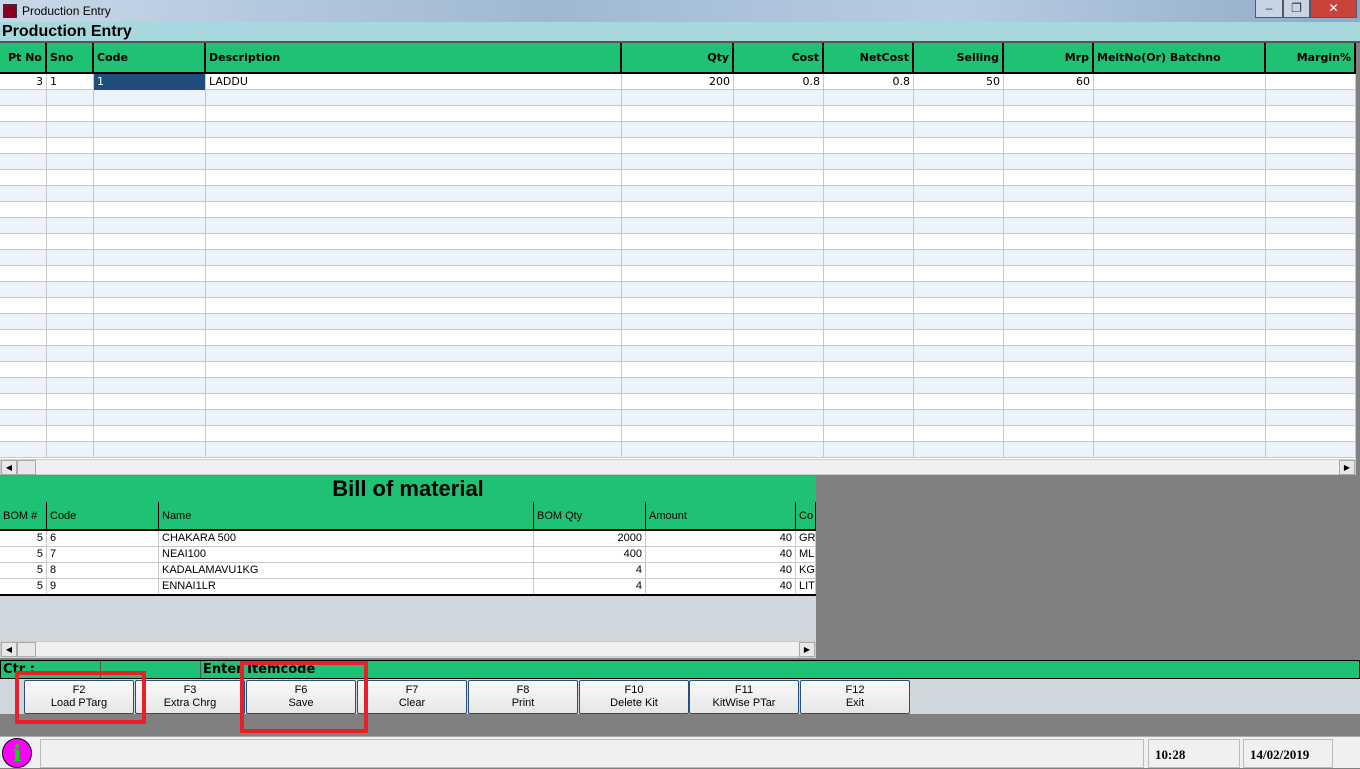  I want to click on column-header: Description, so click(414, 58).